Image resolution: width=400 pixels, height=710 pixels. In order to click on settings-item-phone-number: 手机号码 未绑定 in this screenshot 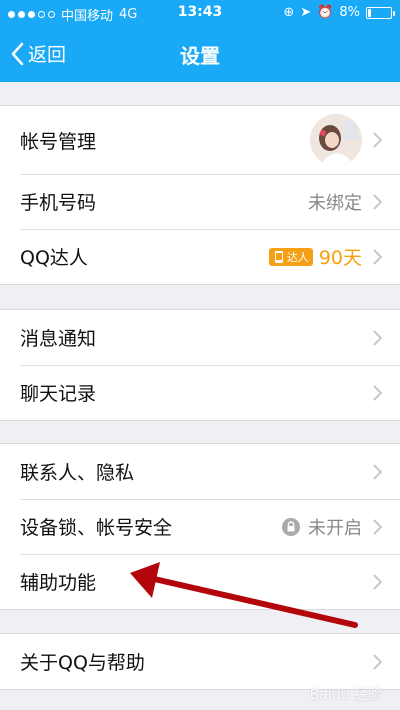, I will do `click(200, 201)`.